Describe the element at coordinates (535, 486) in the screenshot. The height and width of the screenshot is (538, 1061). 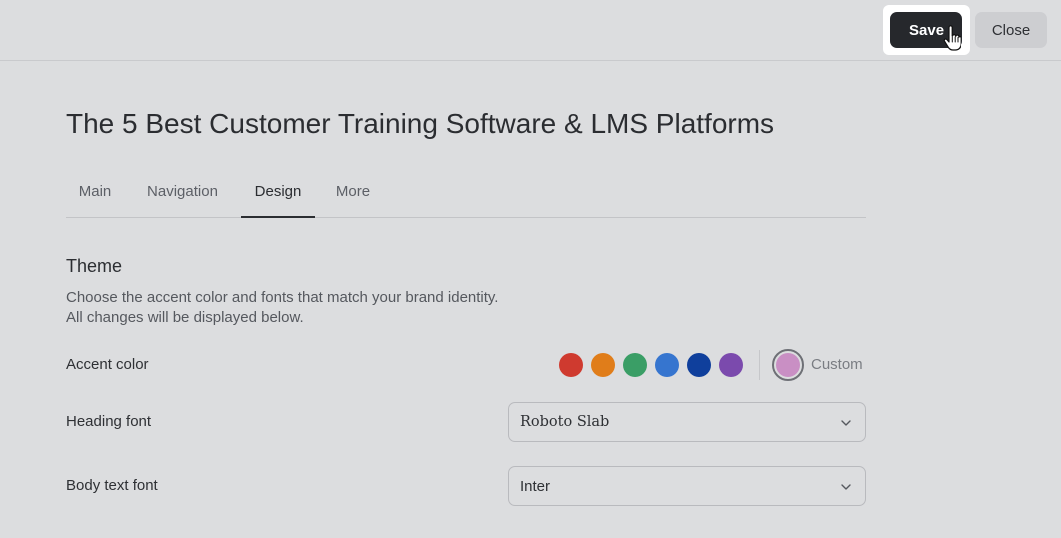
I see `body-font-value: Inter` at that location.